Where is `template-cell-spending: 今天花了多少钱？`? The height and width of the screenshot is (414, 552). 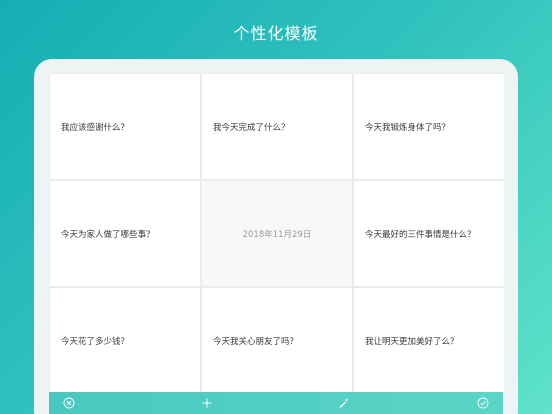 template-cell-spending: 今天花了多少钱？ is located at coordinates (125, 340).